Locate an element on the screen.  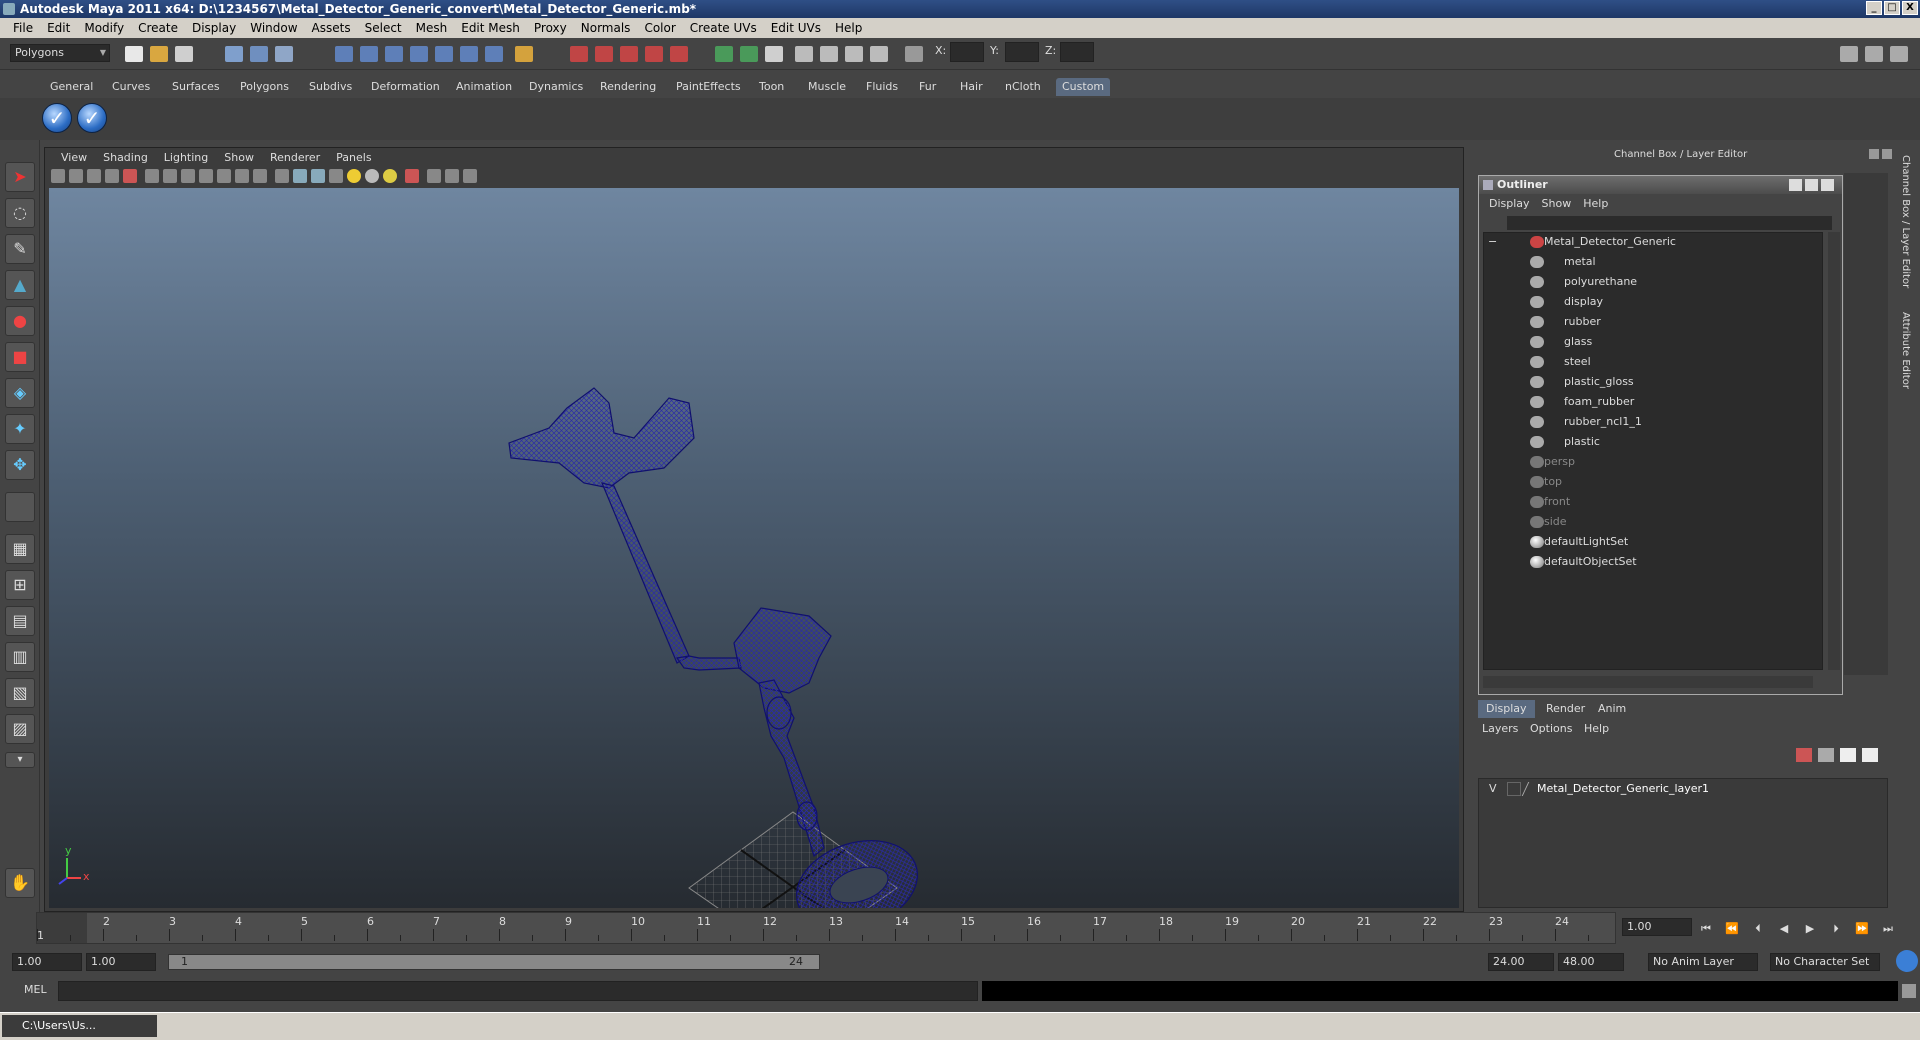
outliner-item-top: top is located at coordinates (1553, 482).